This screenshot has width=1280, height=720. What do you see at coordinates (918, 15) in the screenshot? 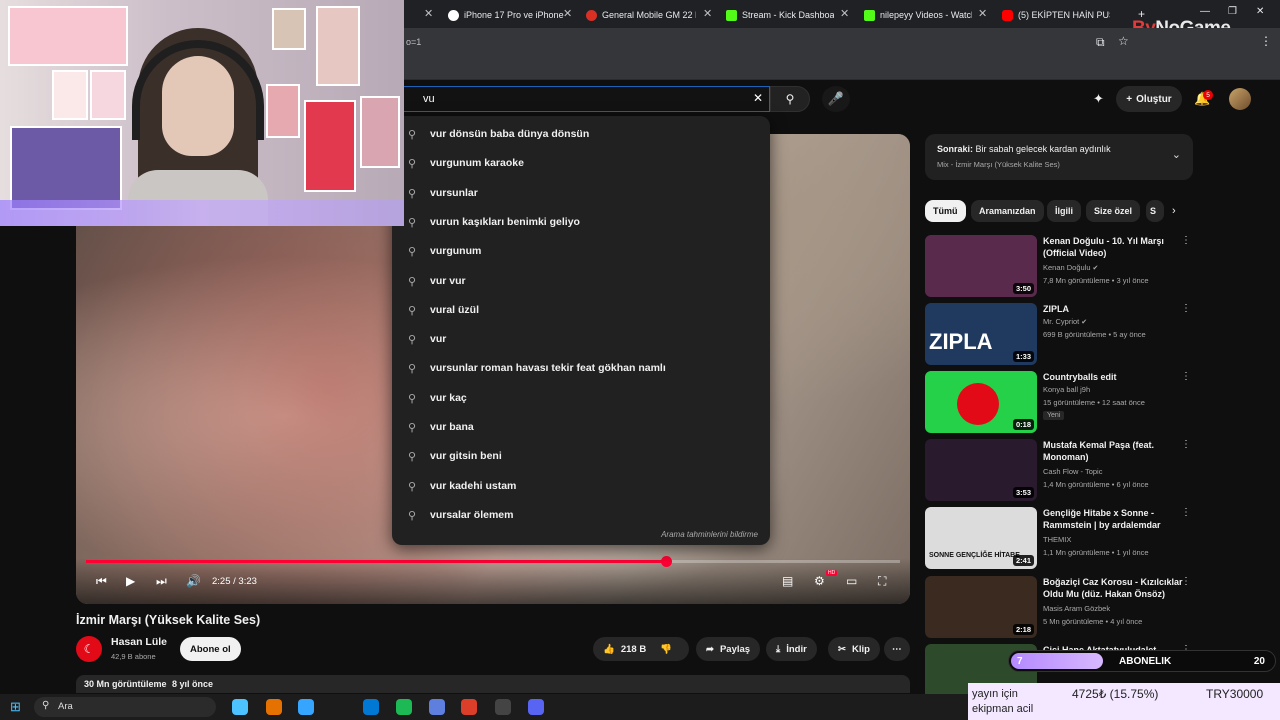
I see `browser-tab: nilepeyy Videos - Watch` at bounding box center [918, 15].